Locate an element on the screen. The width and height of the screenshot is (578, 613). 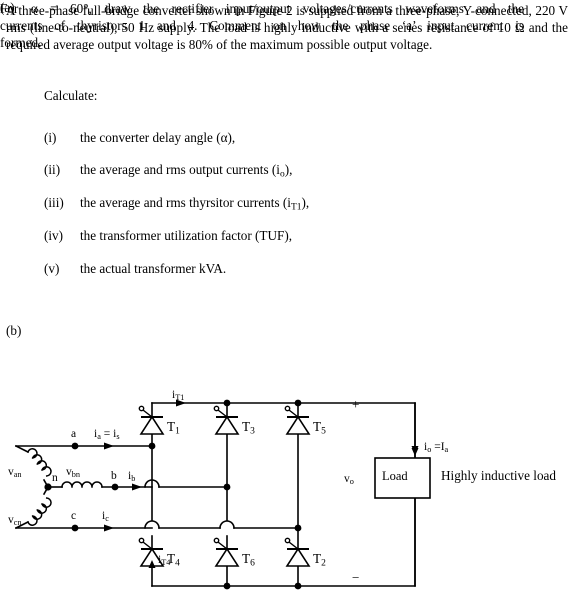
node-phase-a-terminal is located at coordinates (75, 446).